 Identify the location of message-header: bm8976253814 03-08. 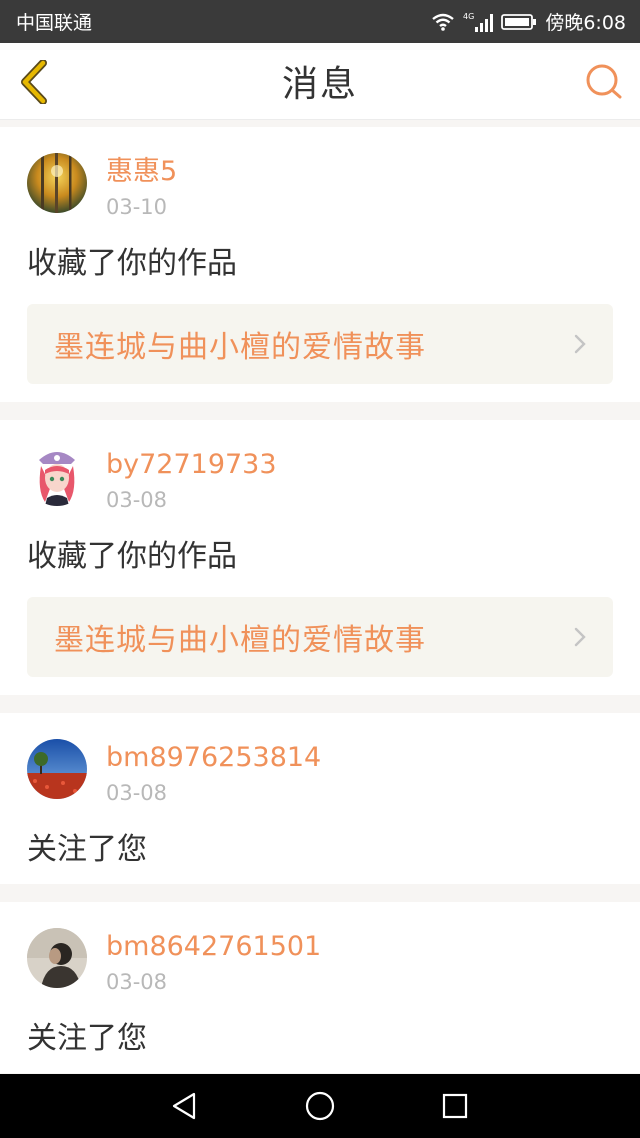
(320, 772).